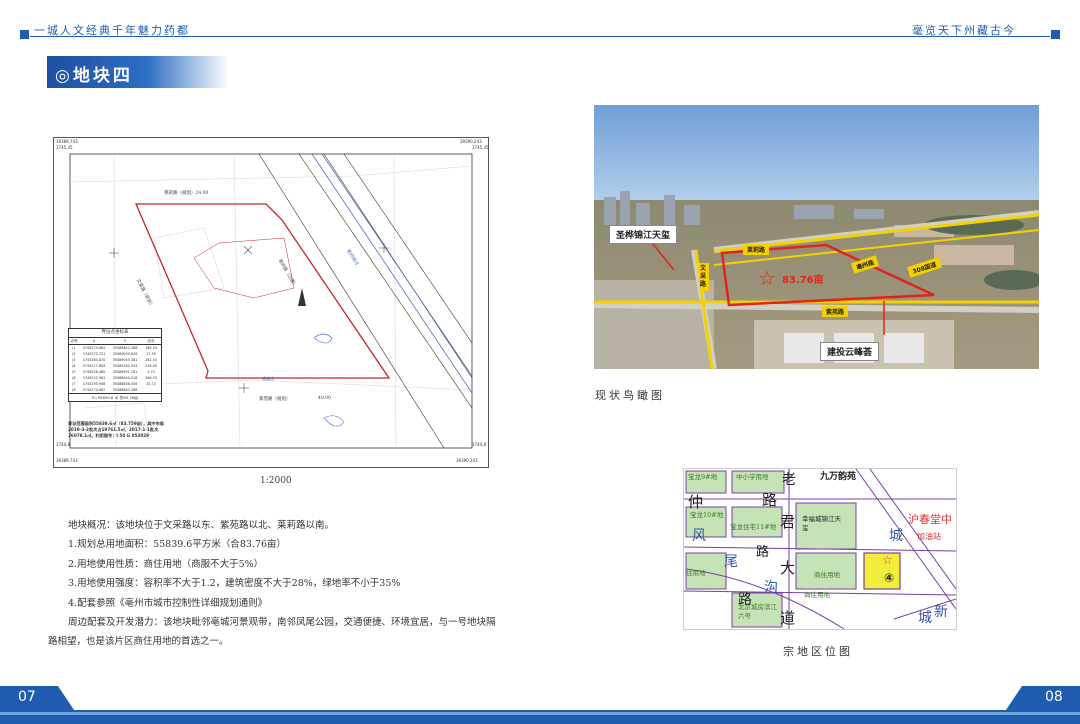 This screenshot has height=724, width=1080. Describe the element at coordinates (763, 552) in the screenshot. I see `loc-l10: 路` at that location.